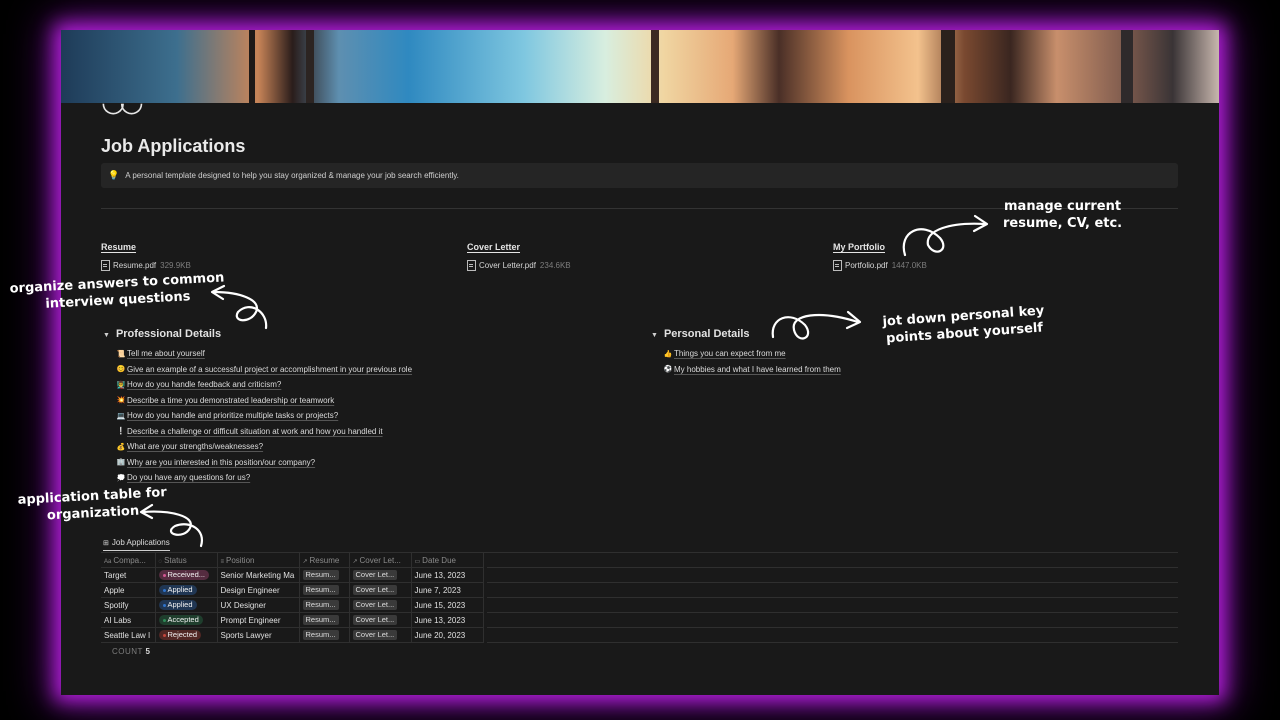  I want to click on cover-letter-heading: Cover Letter, so click(519, 247).